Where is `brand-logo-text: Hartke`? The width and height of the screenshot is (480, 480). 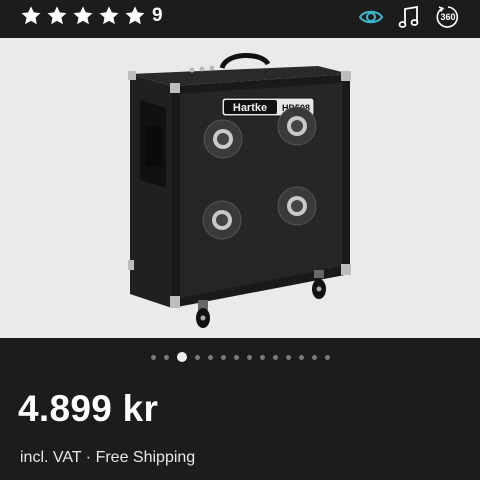 brand-logo-text: Hartke is located at coordinates (250, 108).